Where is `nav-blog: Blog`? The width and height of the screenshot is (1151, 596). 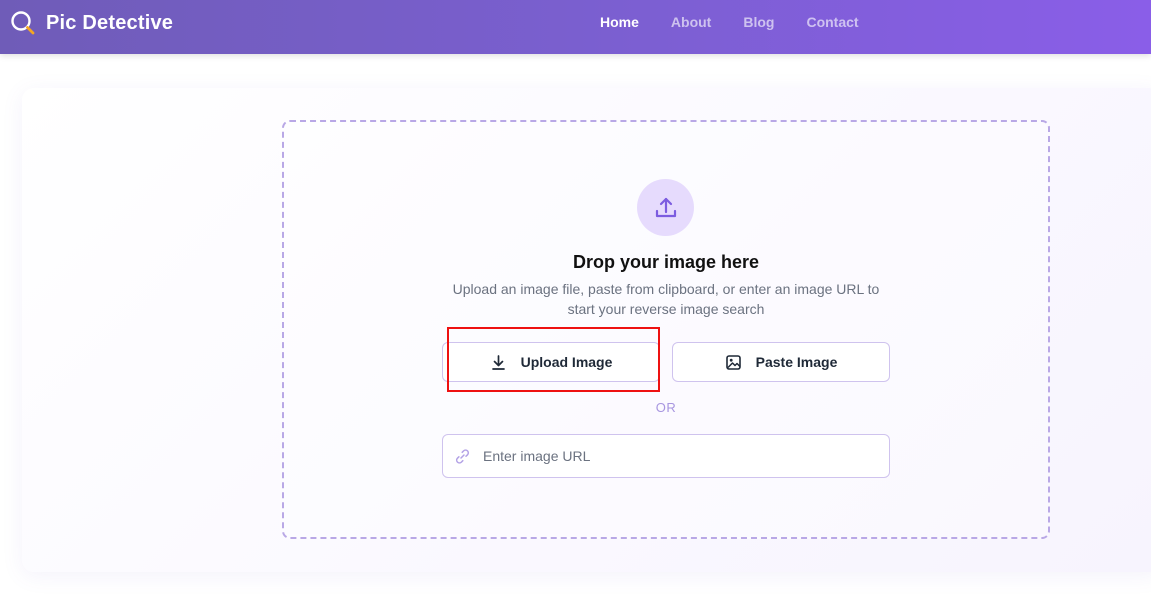 nav-blog: Blog is located at coordinates (758, 22).